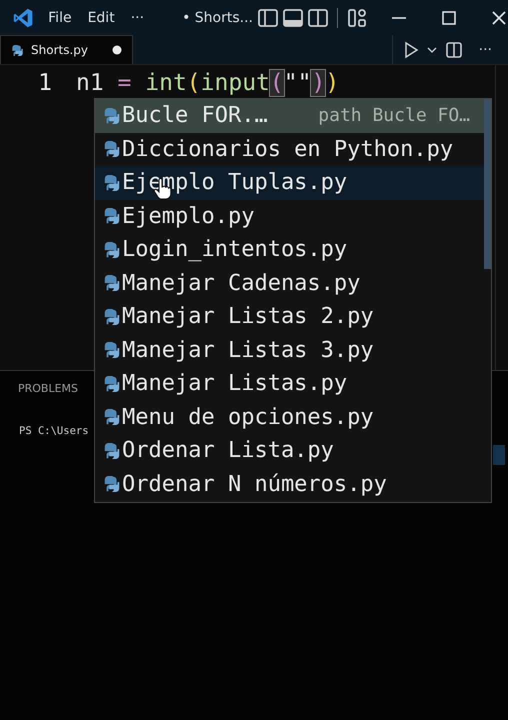 The width and height of the screenshot is (508, 720). I want to click on more-actions-button: ···, so click(485, 50).